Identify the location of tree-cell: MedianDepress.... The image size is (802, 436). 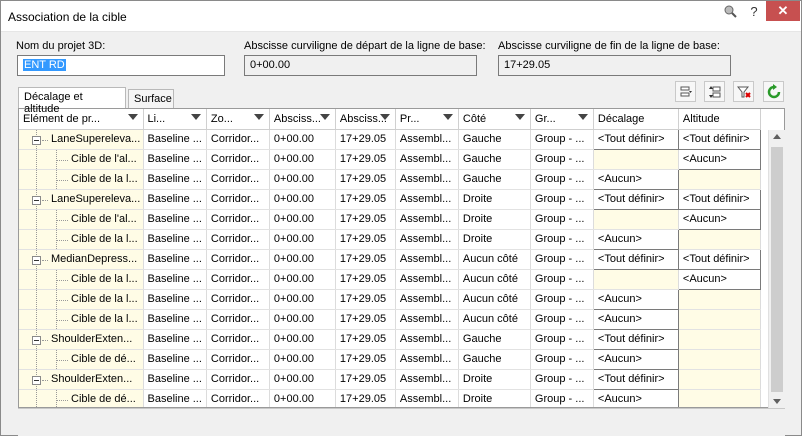
(81, 259).